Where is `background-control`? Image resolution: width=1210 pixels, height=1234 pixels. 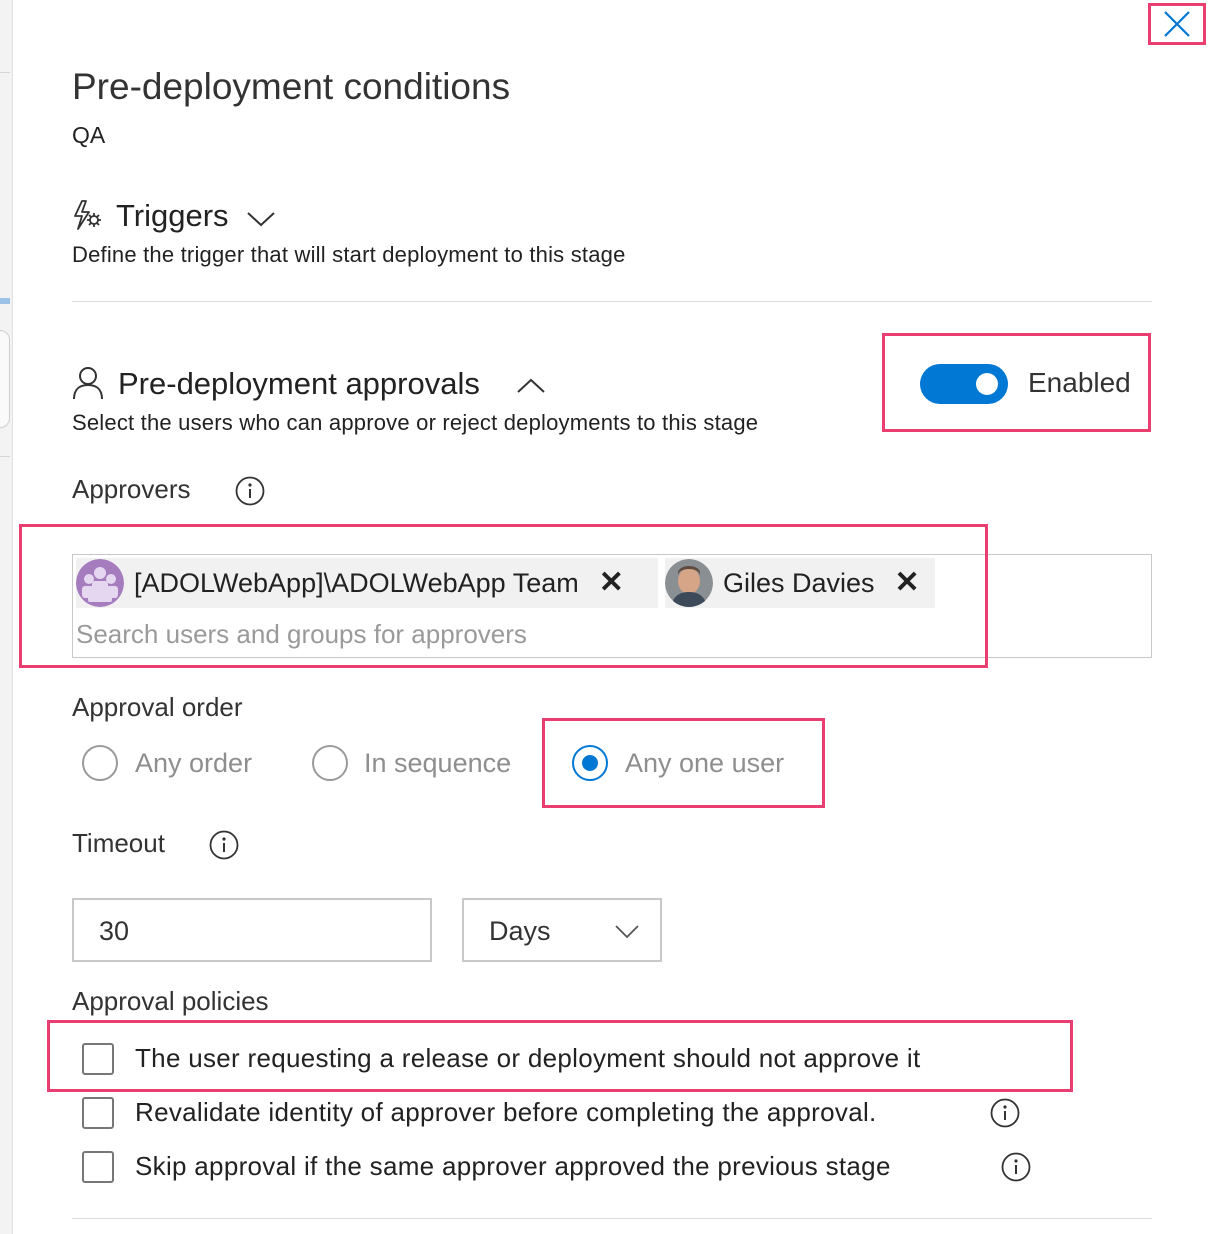
background-control is located at coordinates (5, 379).